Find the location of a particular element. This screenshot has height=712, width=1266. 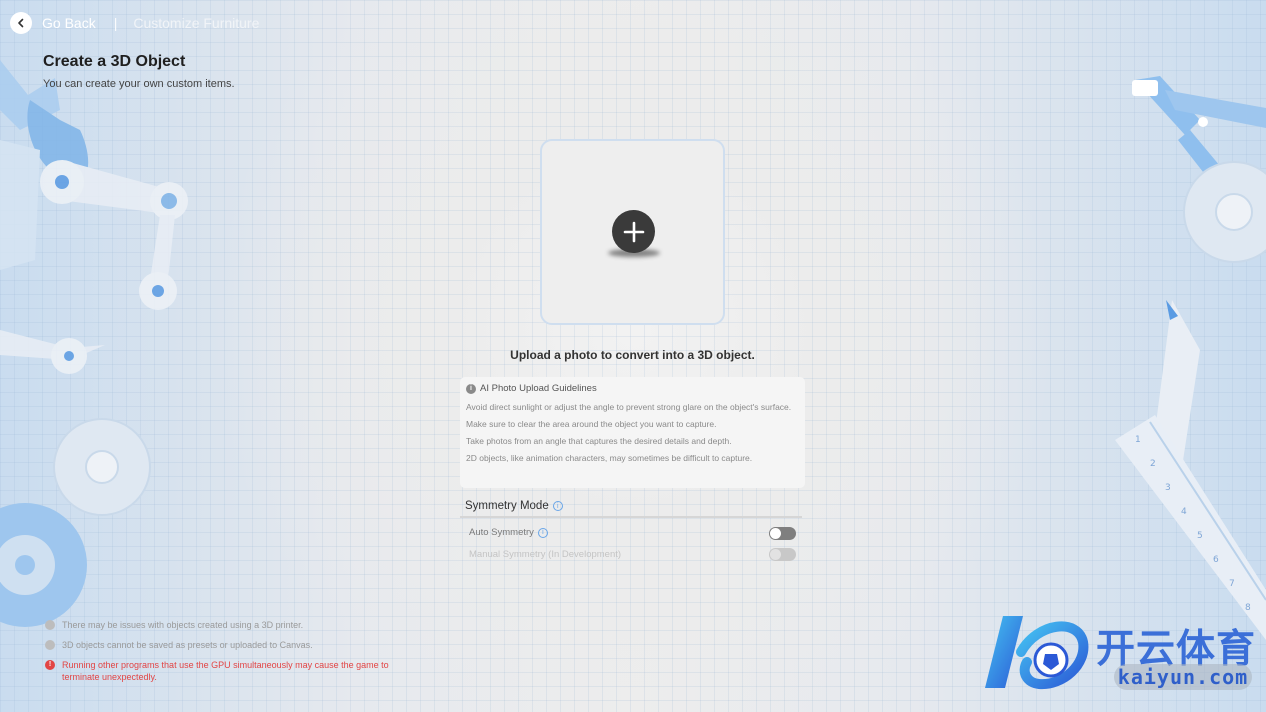

symmetry-mode-heading: Symmetry Mode i is located at coordinates (514, 506).